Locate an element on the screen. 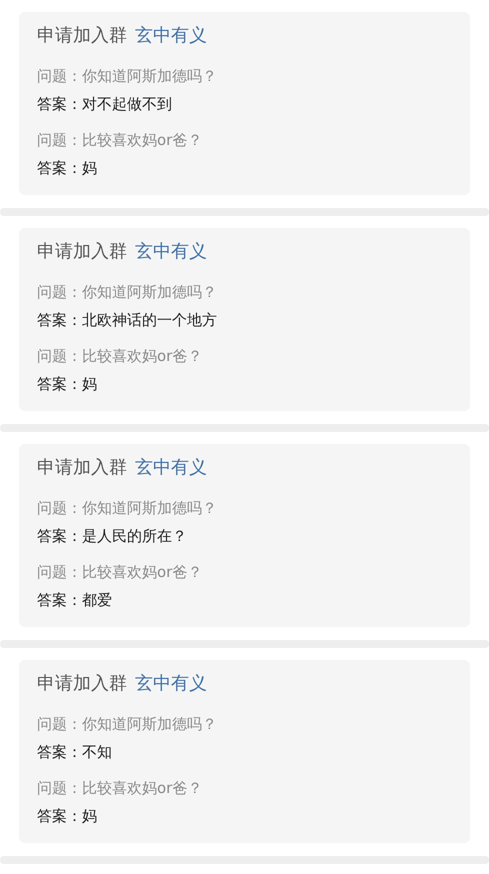 This screenshot has width=489, height=874. answer-text: 答案：对不起做不到 is located at coordinates (105, 104).